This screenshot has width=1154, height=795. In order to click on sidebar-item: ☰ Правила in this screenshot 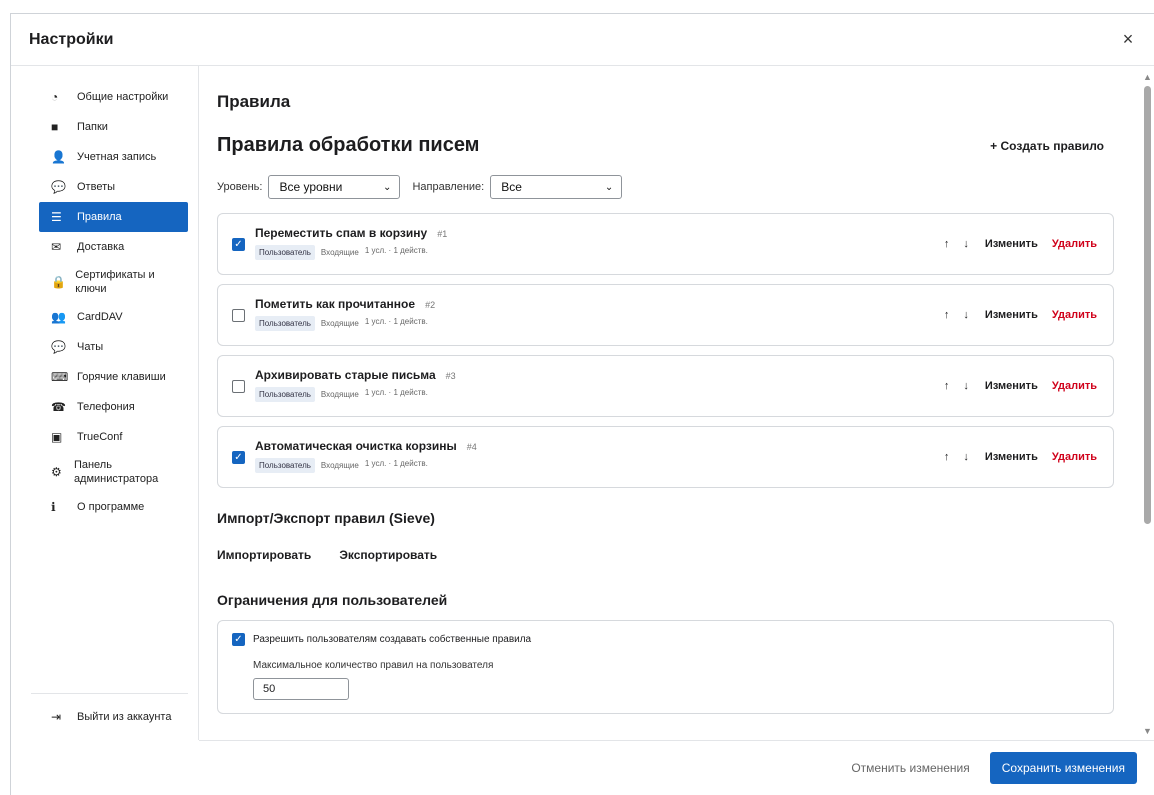, I will do `click(113, 217)`.